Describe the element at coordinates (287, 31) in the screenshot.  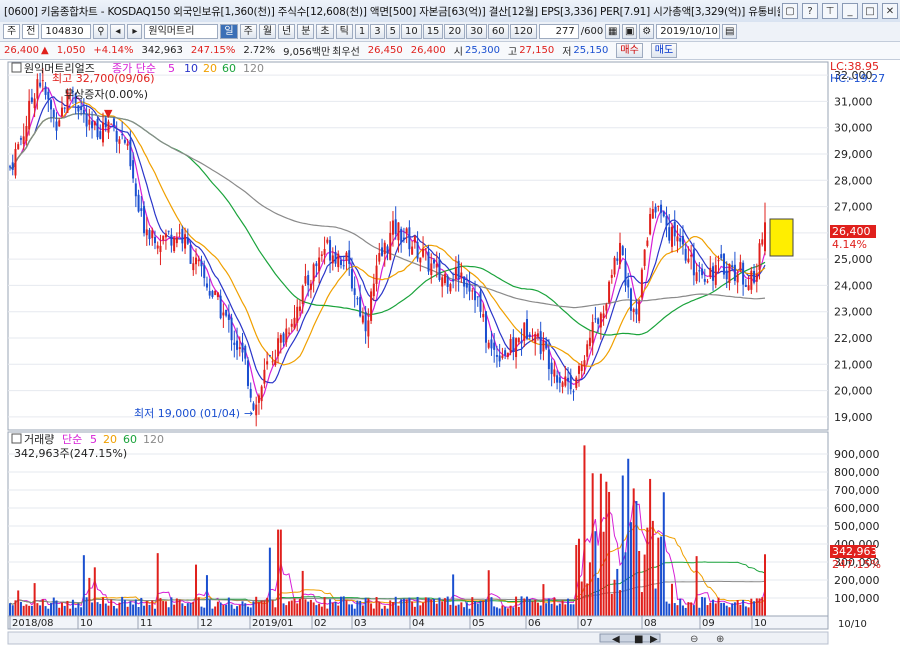
I see `tab-year: 년` at that location.